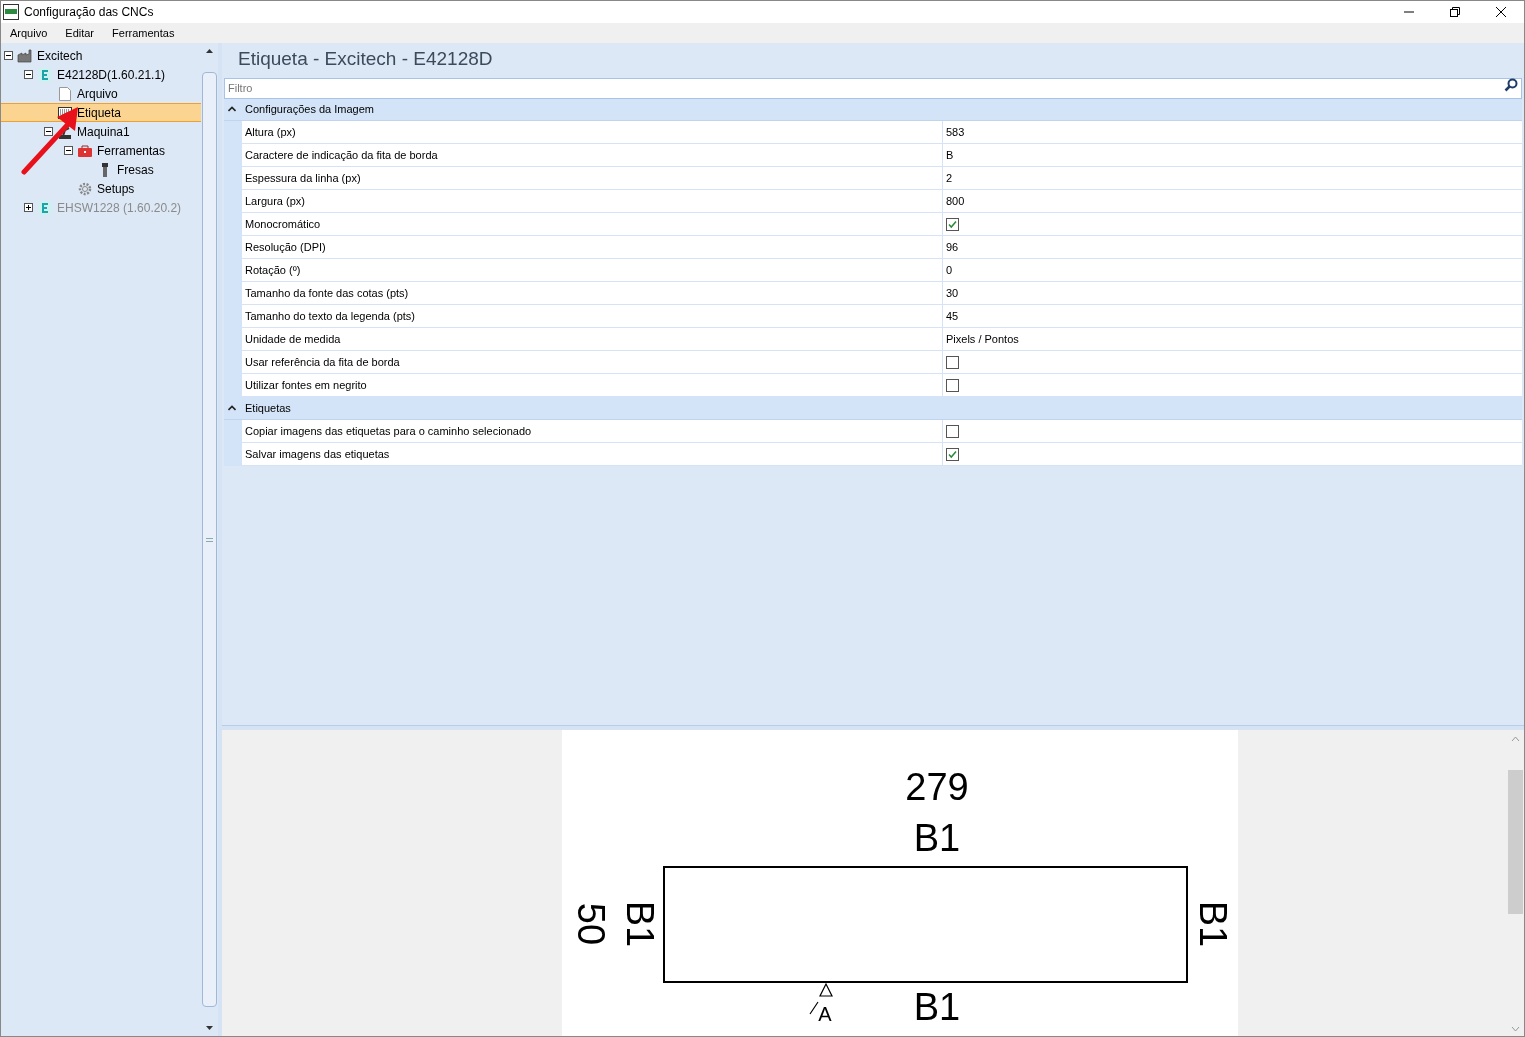 The image size is (1525, 1037). I want to click on menu-item: Editar, so click(80, 33).